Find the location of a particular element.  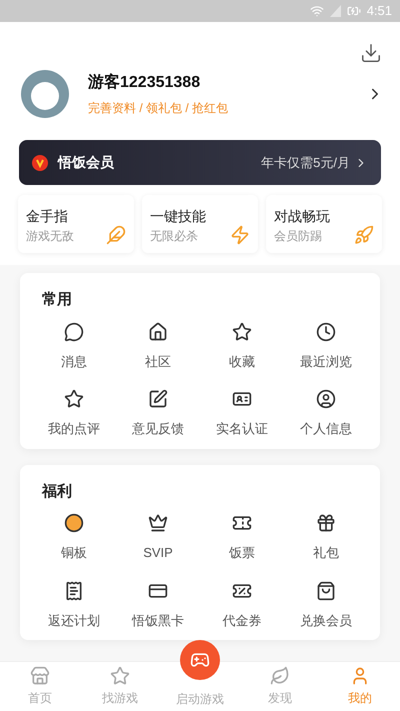

feature-subtitle: 无限必杀 is located at coordinates (174, 236).